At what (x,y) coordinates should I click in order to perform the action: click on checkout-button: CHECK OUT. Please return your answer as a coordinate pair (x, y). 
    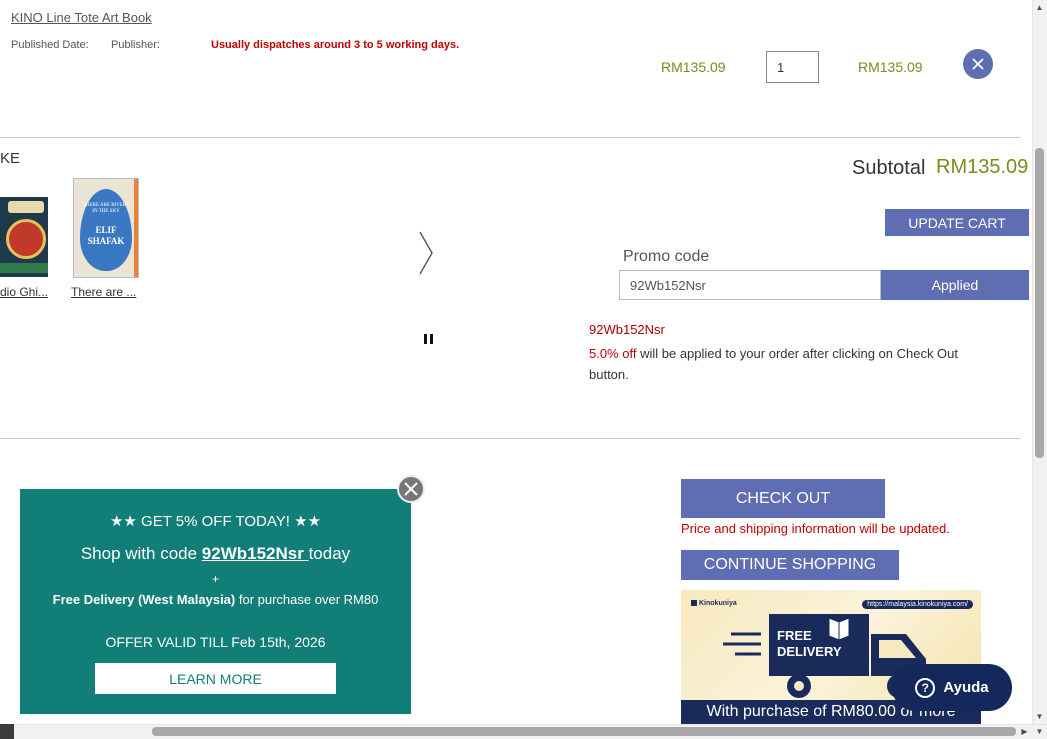
    Looking at the image, I should click on (783, 498).